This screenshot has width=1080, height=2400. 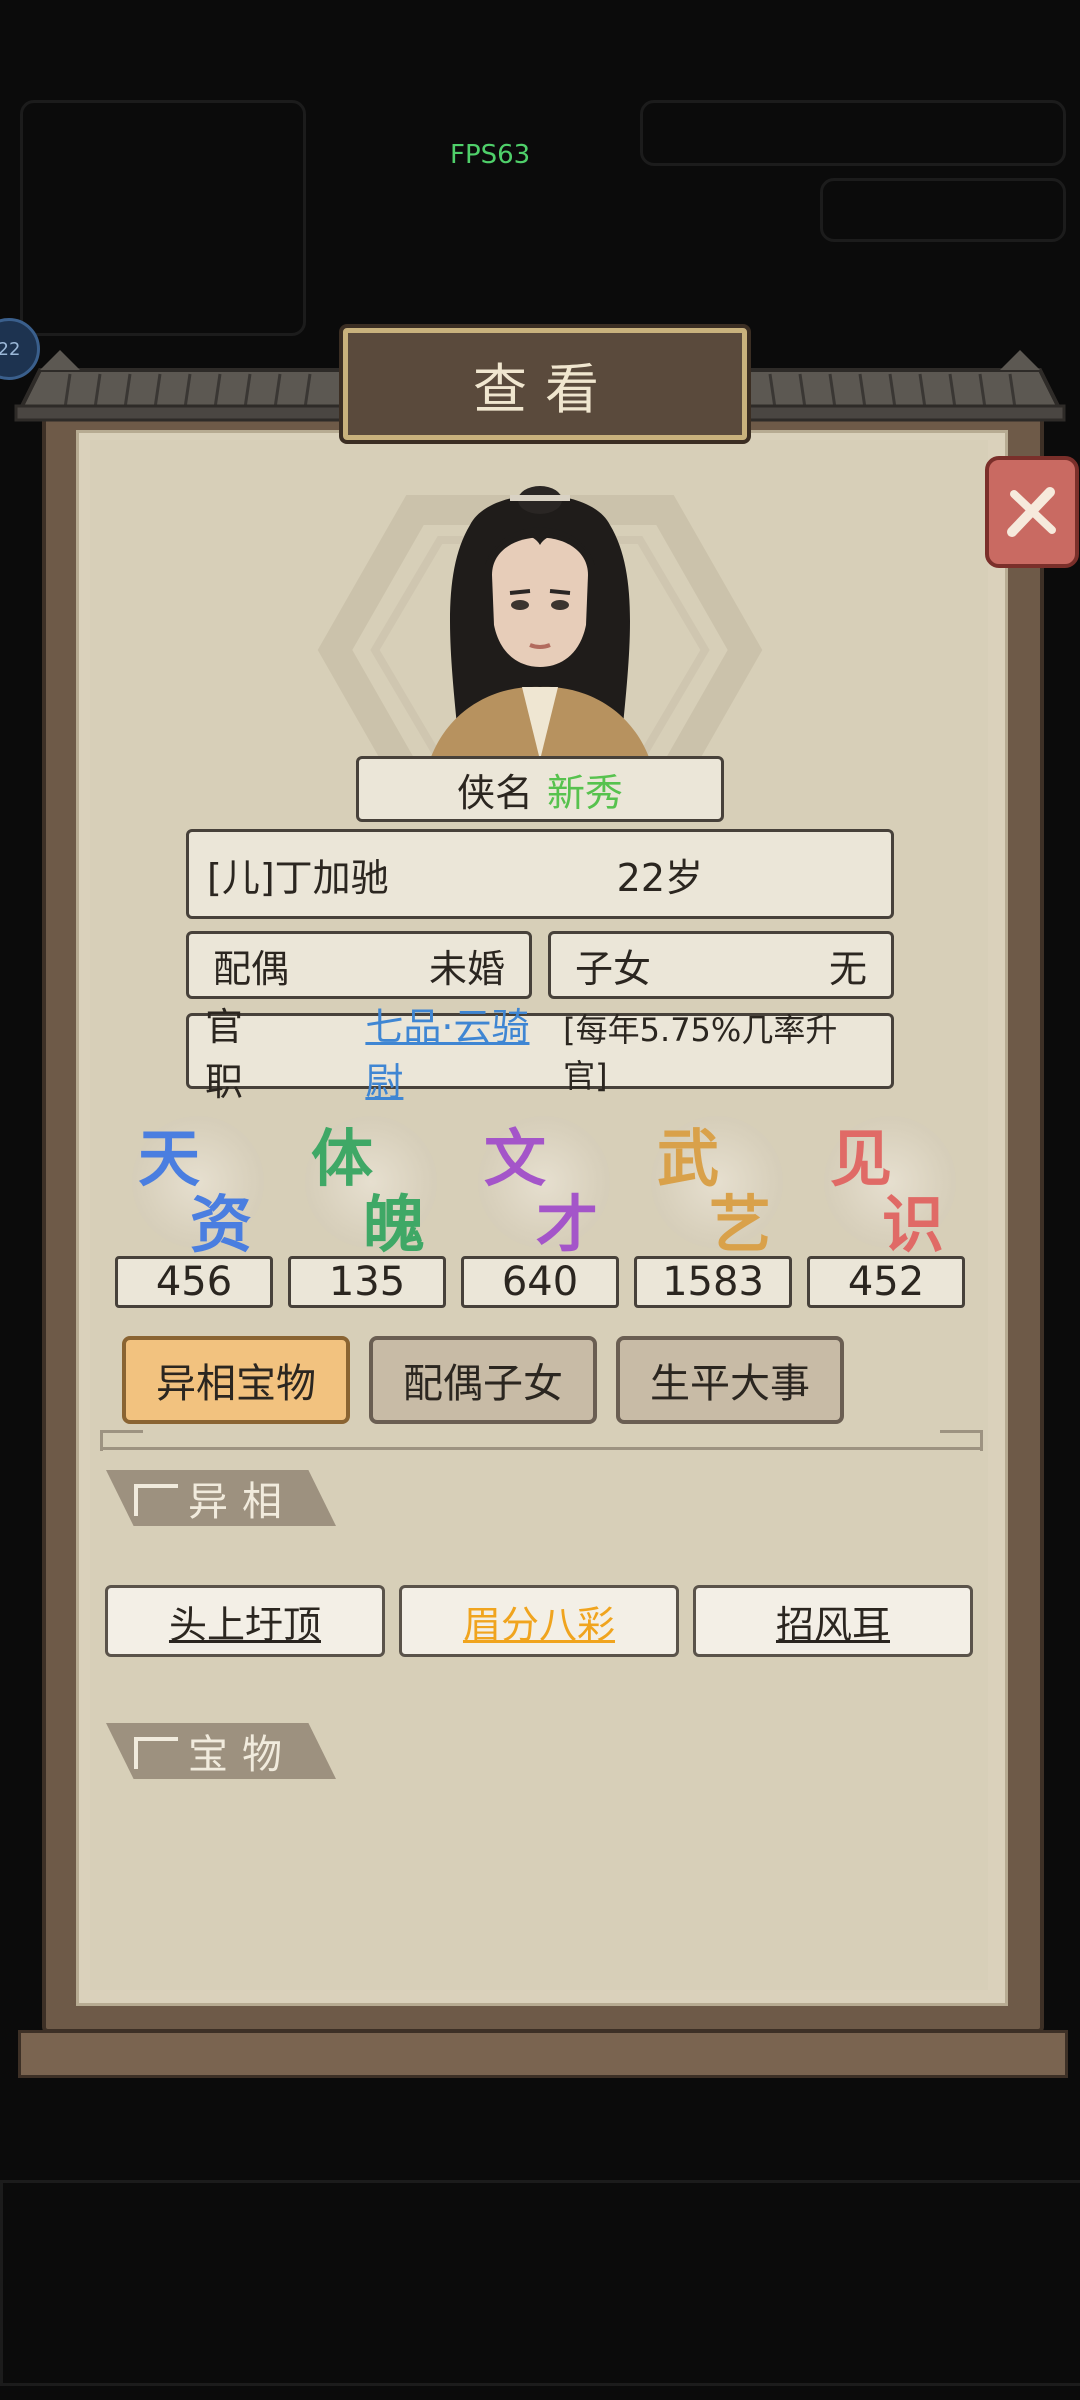 I want to click on attribute-physique: 体 魄, so click(x=367, y=1184).